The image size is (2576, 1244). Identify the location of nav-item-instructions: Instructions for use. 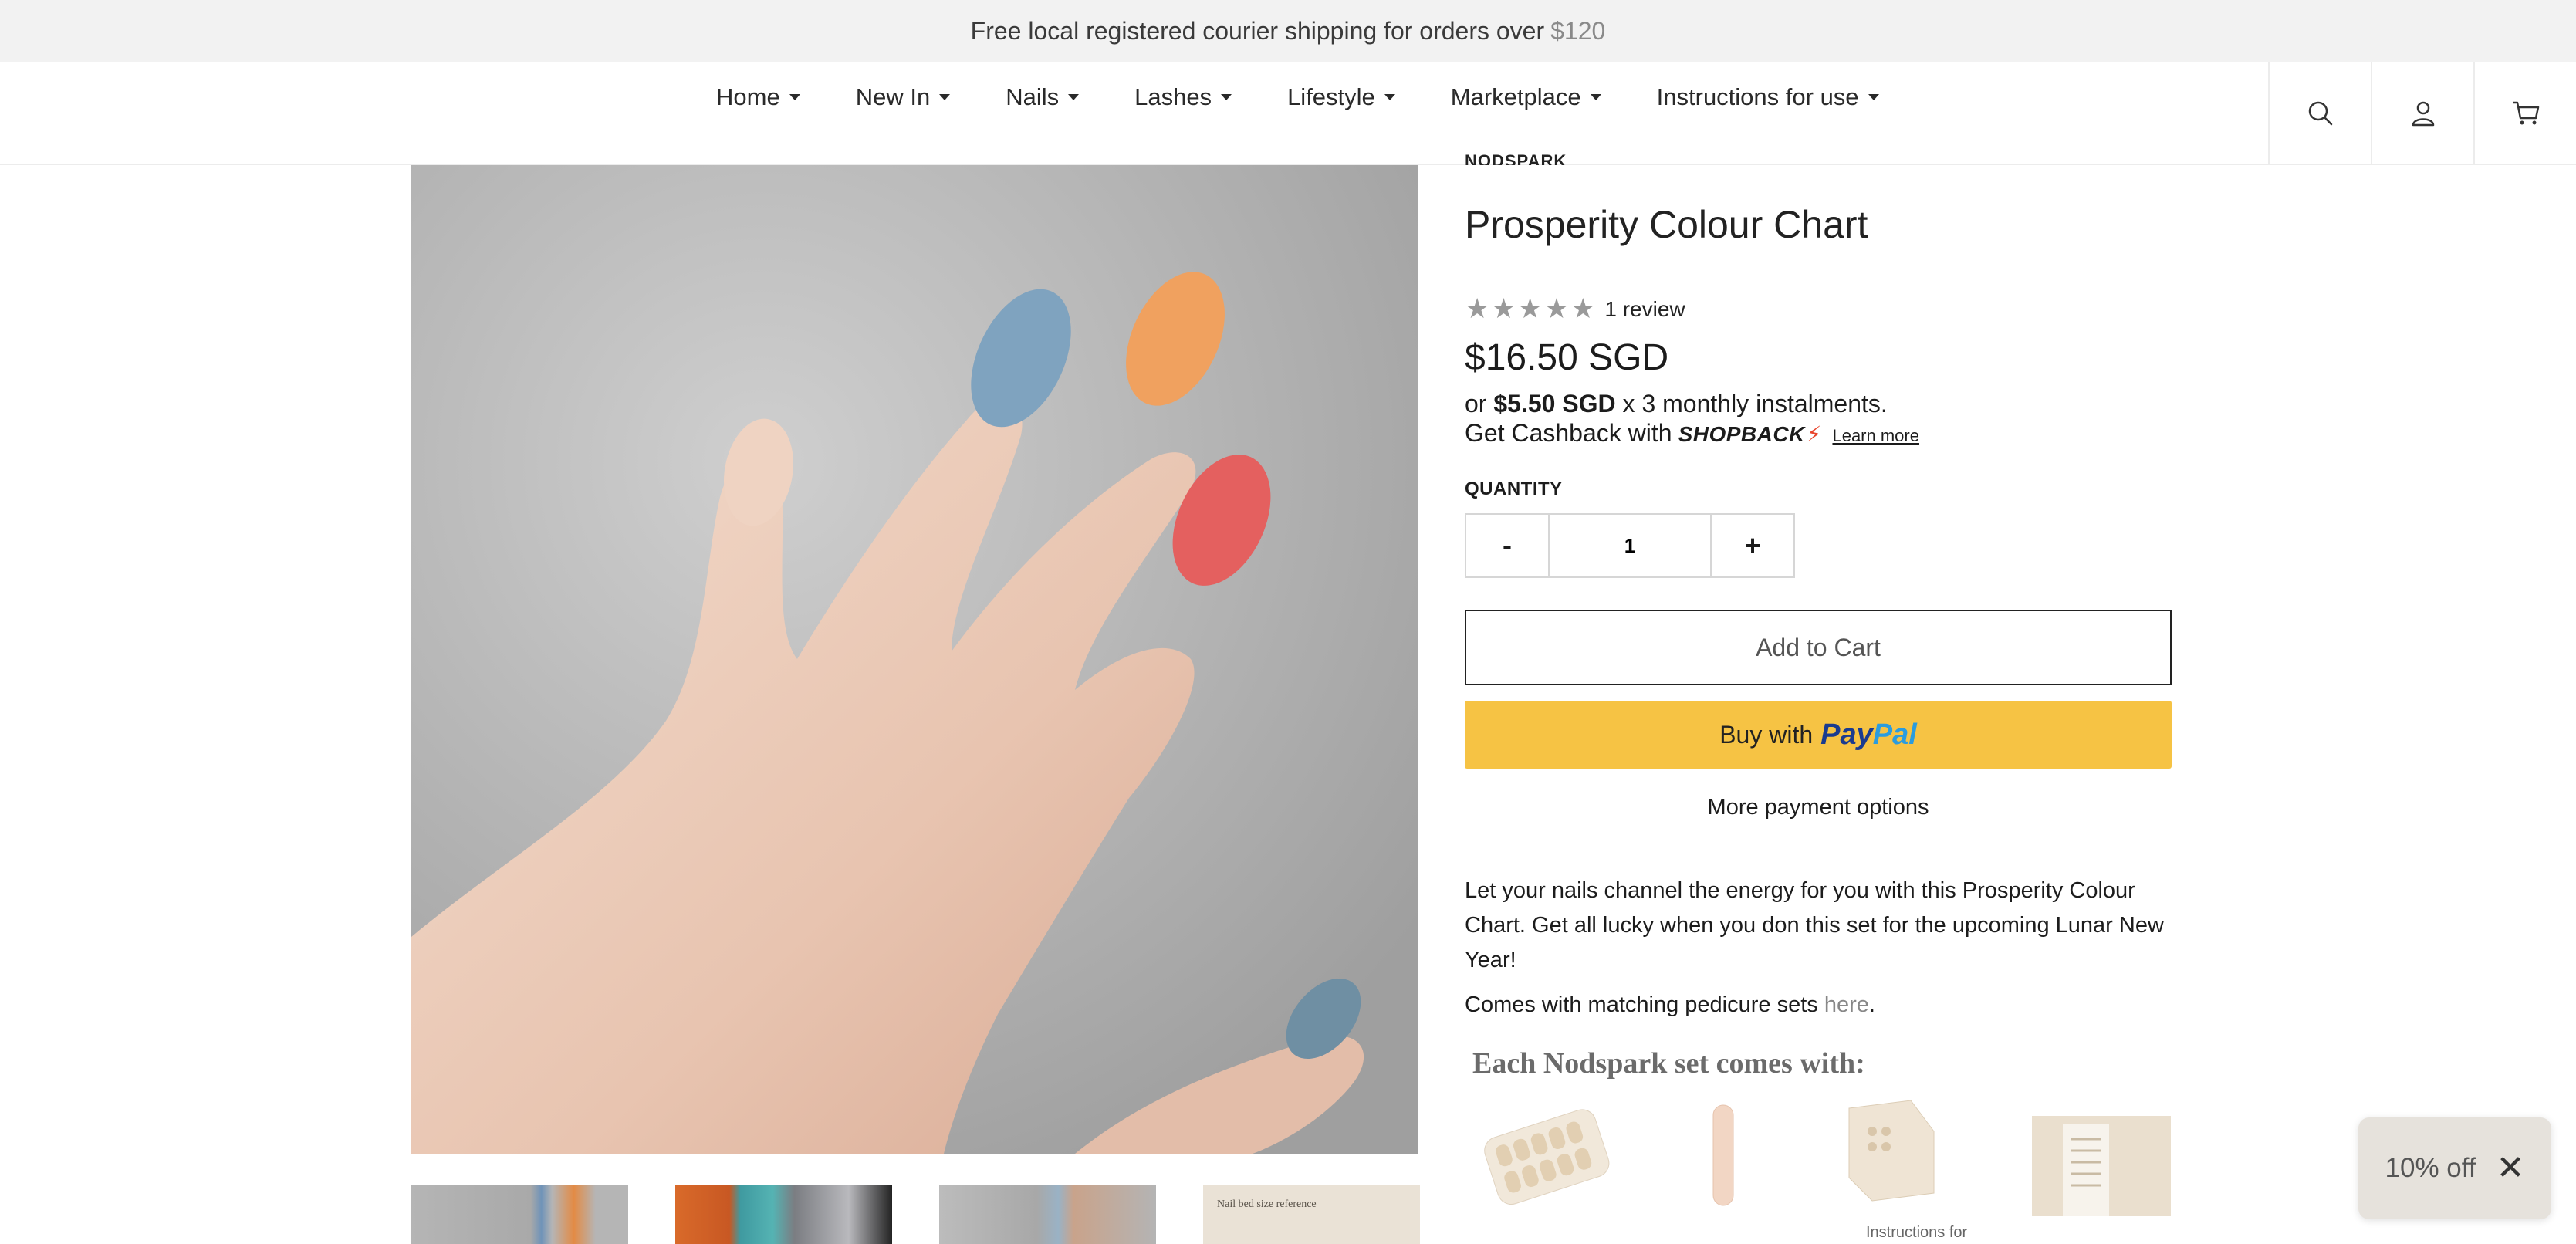
(1768, 97).